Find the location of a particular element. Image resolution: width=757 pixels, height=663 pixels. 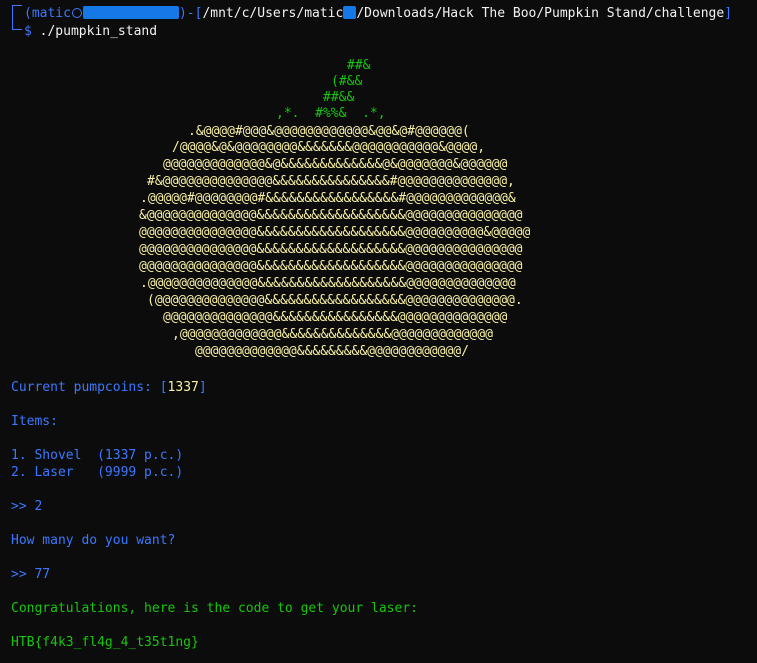

pumpcoins-bracket-open: [ is located at coordinates (163, 387).